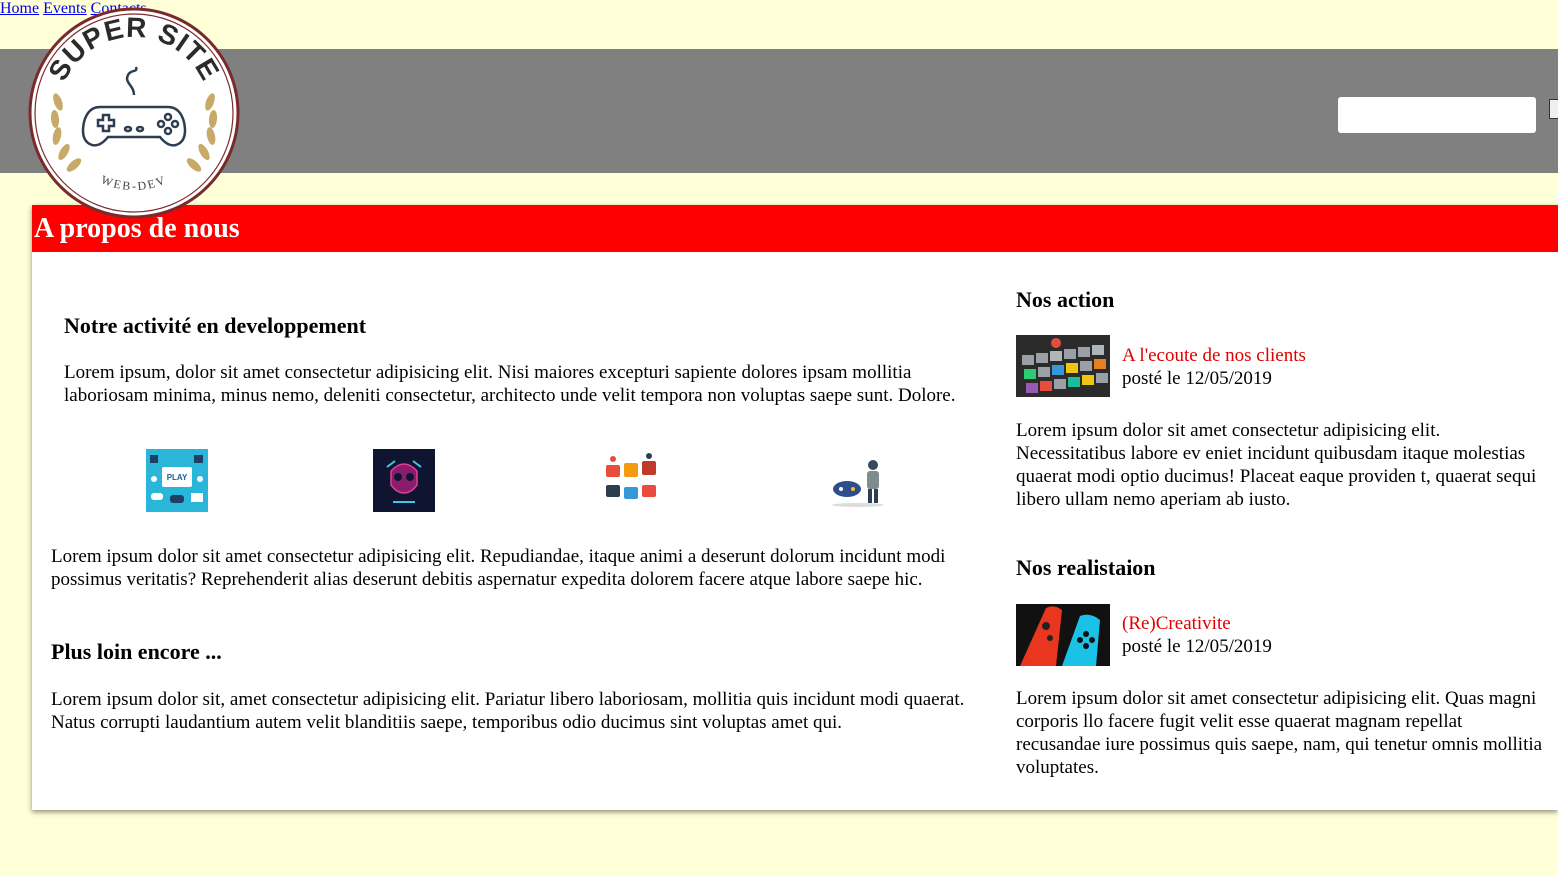 The height and width of the screenshot is (876, 1558). Describe the element at coordinates (795, 228) in the screenshot. I see `section-banner: A propos de nous` at that location.